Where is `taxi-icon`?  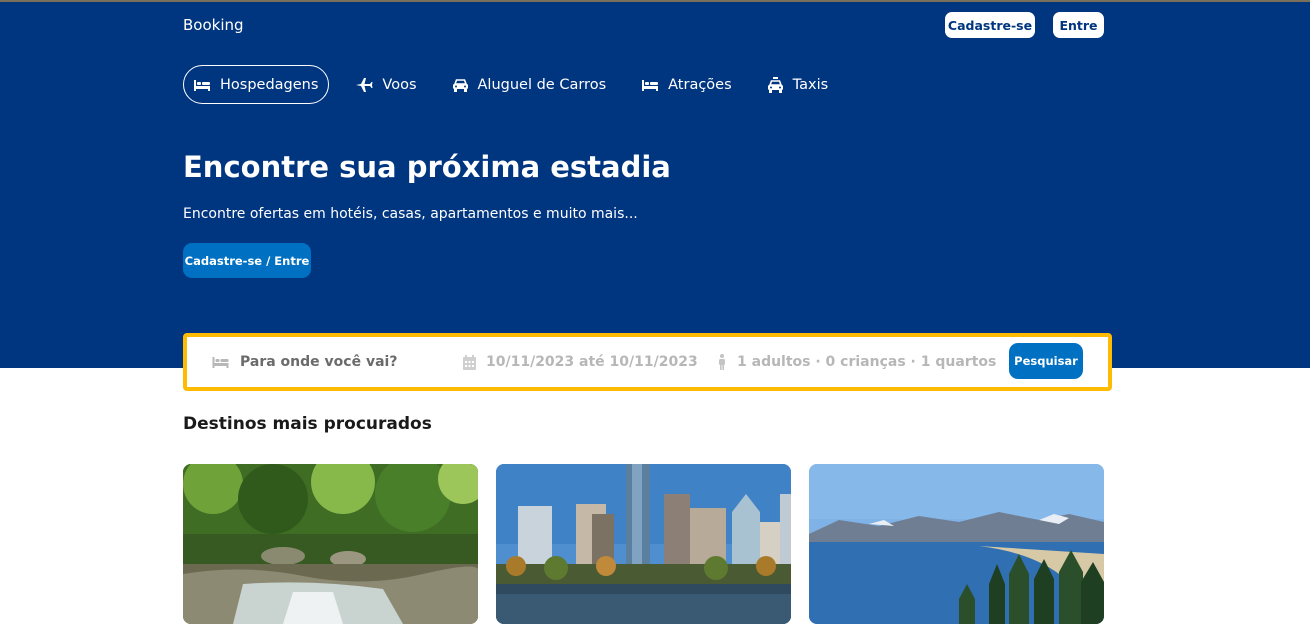 taxi-icon is located at coordinates (775, 84).